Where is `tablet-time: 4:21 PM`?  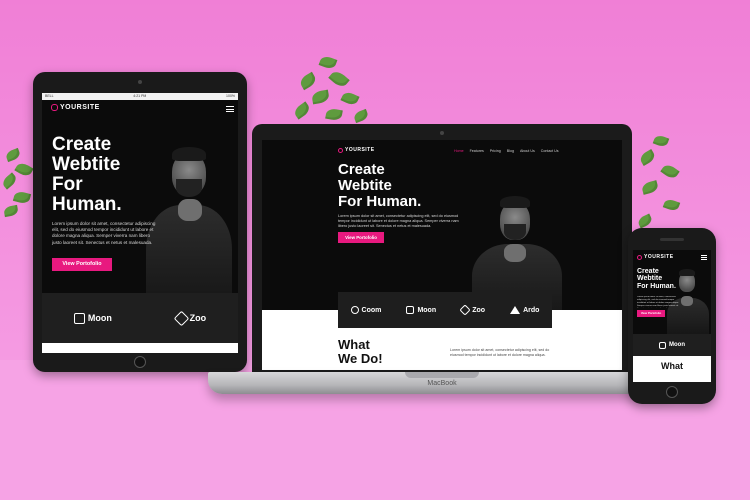
tablet-time: 4:21 PM is located at coordinates (140, 96).